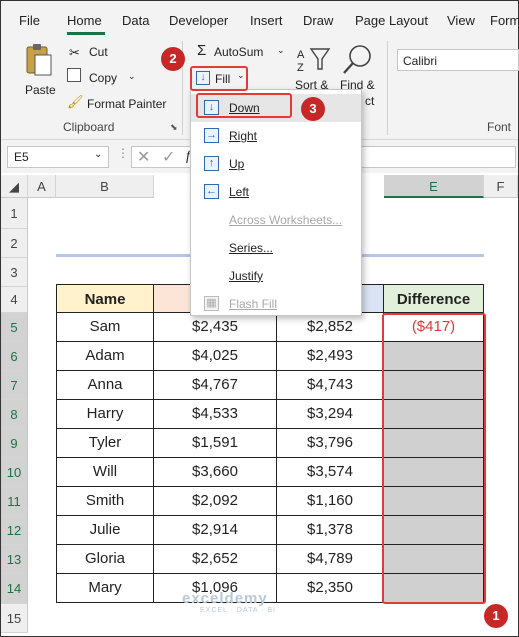 This screenshot has height=637, width=519. Describe the element at coordinates (174, 127) in the screenshot. I see `dialog-launcher-icon: ⬊` at that location.